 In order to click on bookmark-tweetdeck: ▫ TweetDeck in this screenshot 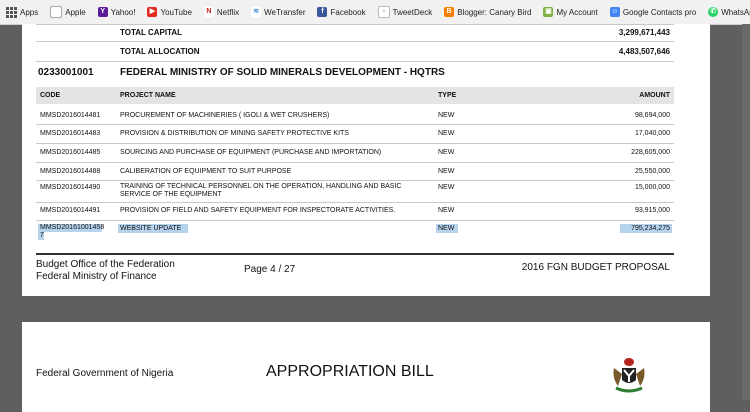, I will do `click(405, 12)`.